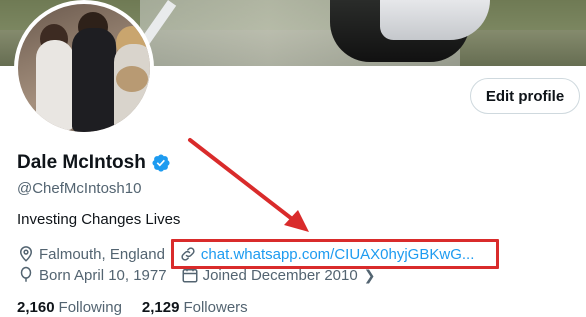 The image size is (586, 317). Describe the element at coordinates (248, 185) in the screenshot. I see `annotation-arrow` at that location.